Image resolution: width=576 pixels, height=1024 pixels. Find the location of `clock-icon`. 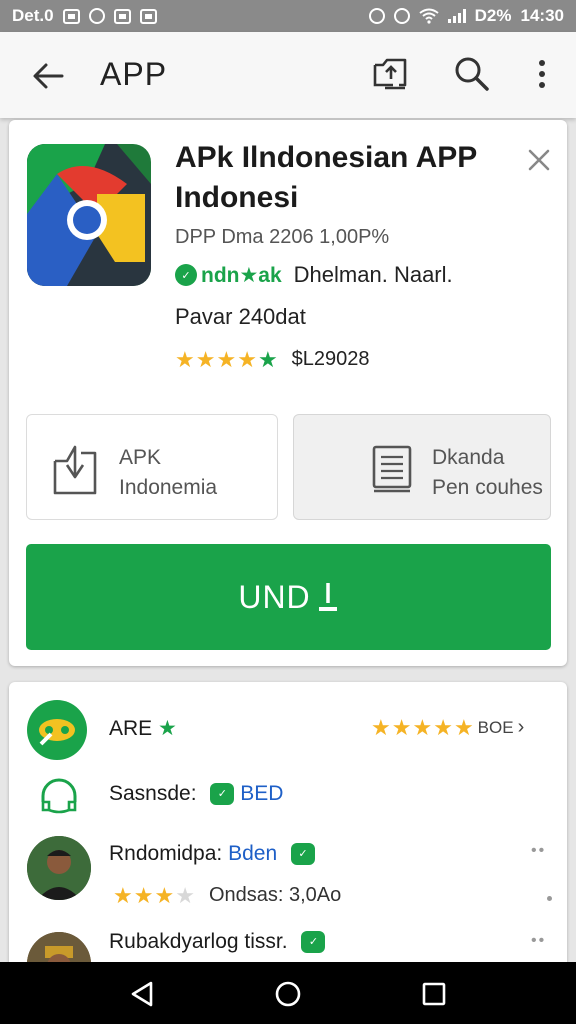

clock-icon is located at coordinates (401, 16).